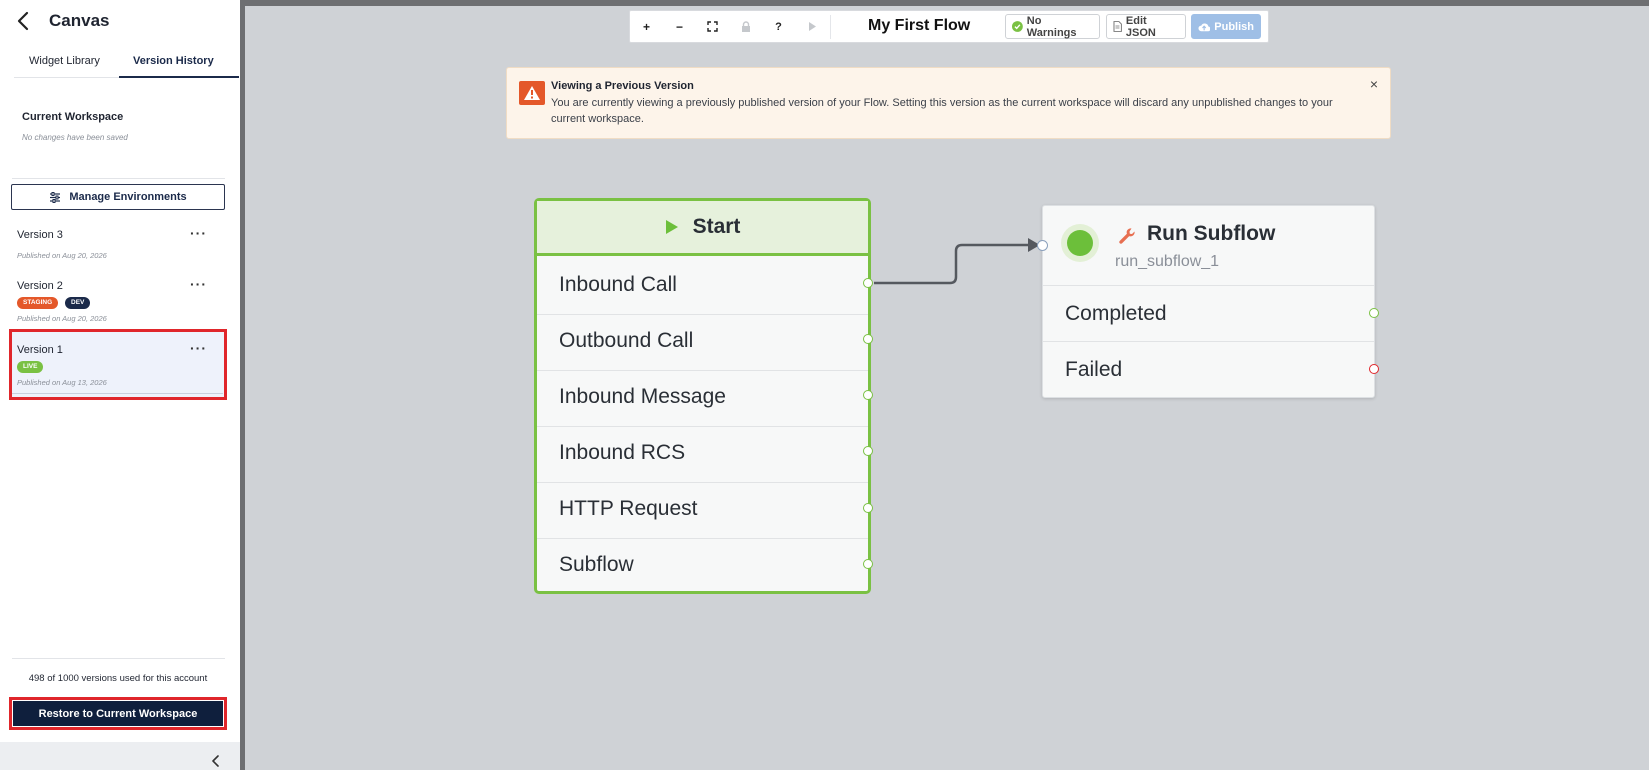 The height and width of the screenshot is (770, 1649). I want to click on start-widget-header: Start, so click(702, 228).